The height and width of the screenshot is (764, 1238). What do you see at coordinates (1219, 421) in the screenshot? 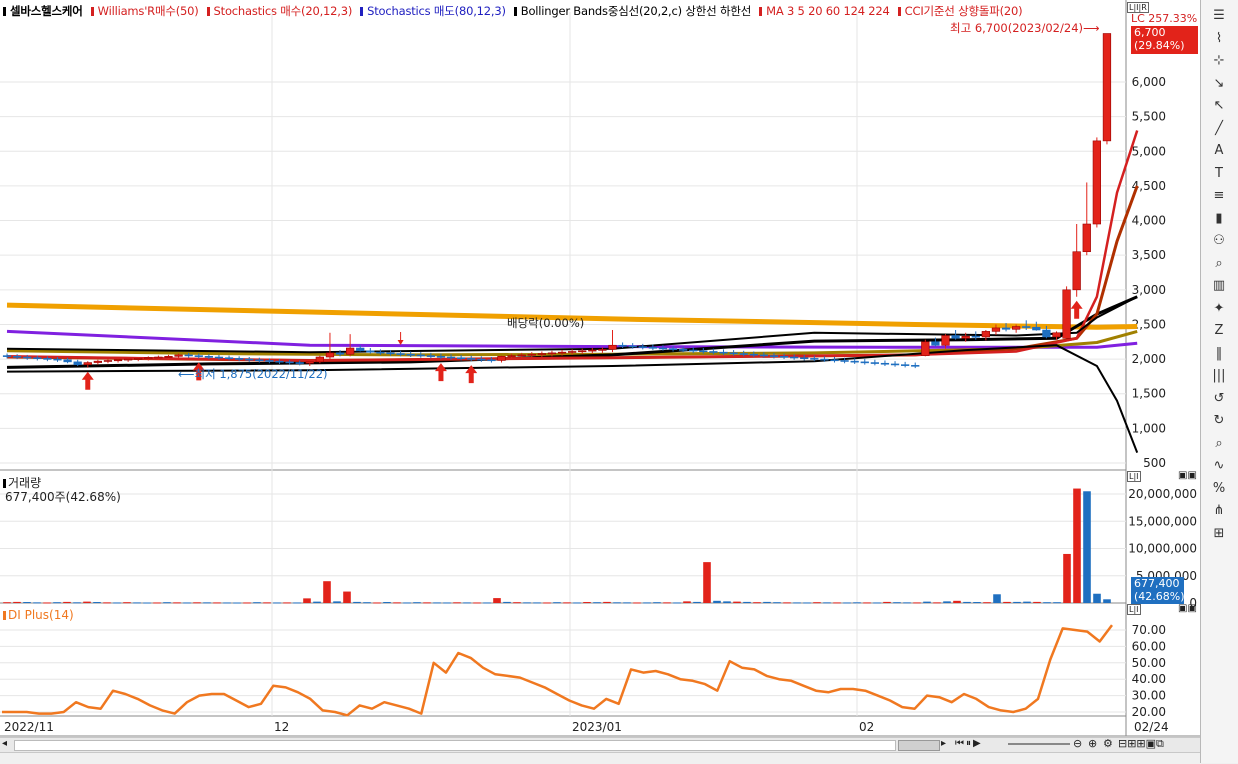
I see `redo-icon: ↻` at bounding box center [1219, 421].